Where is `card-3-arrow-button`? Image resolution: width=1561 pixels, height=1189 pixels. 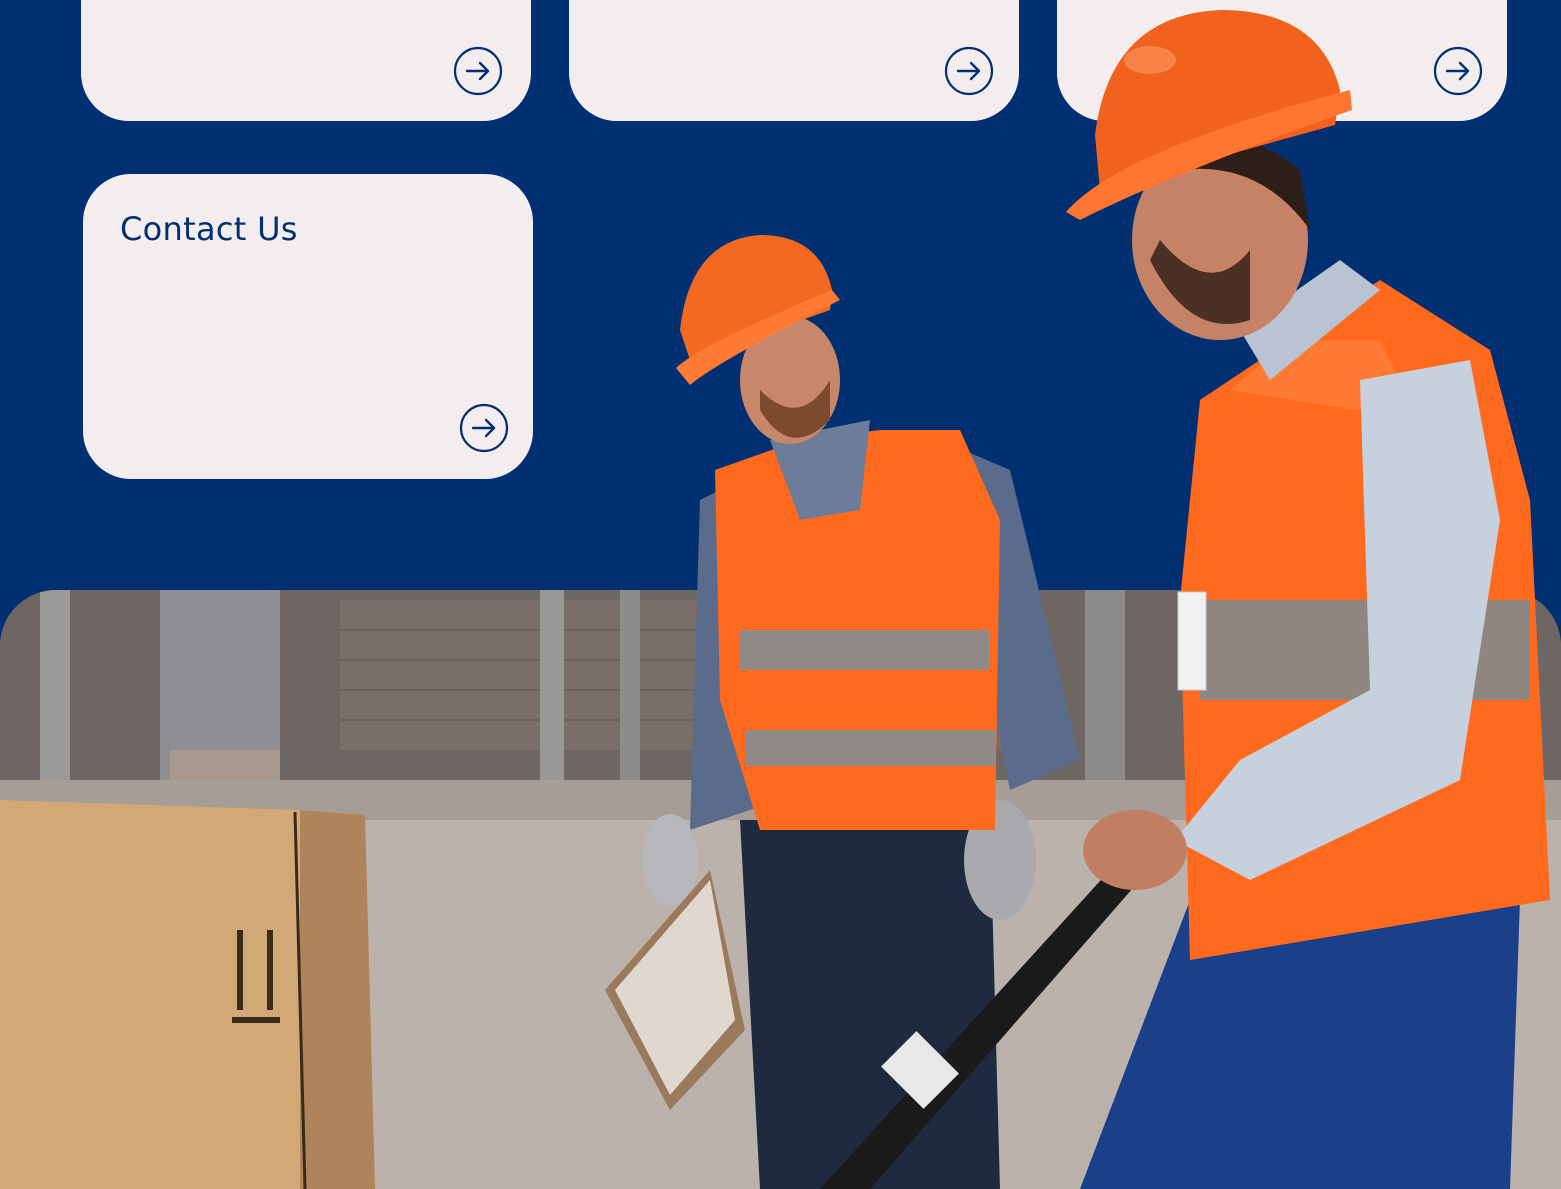 card-3-arrow-button is located at coordinates (1458, 71).